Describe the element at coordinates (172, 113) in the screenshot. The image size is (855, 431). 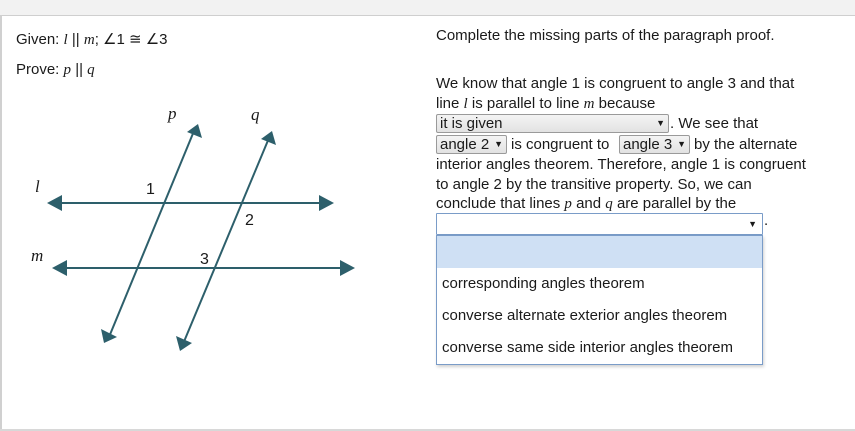
I see `label-p: p` at that location.